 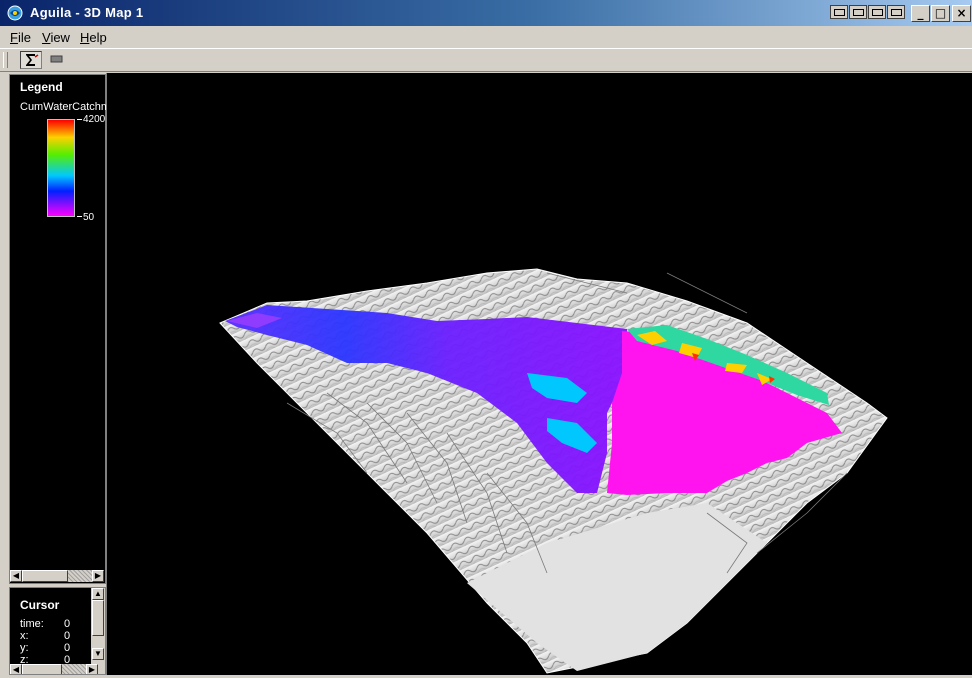 What do you see at coordinates (896, 12) in the screenshot?
I see `window-restore-icon` at bounding box center [896, 12].